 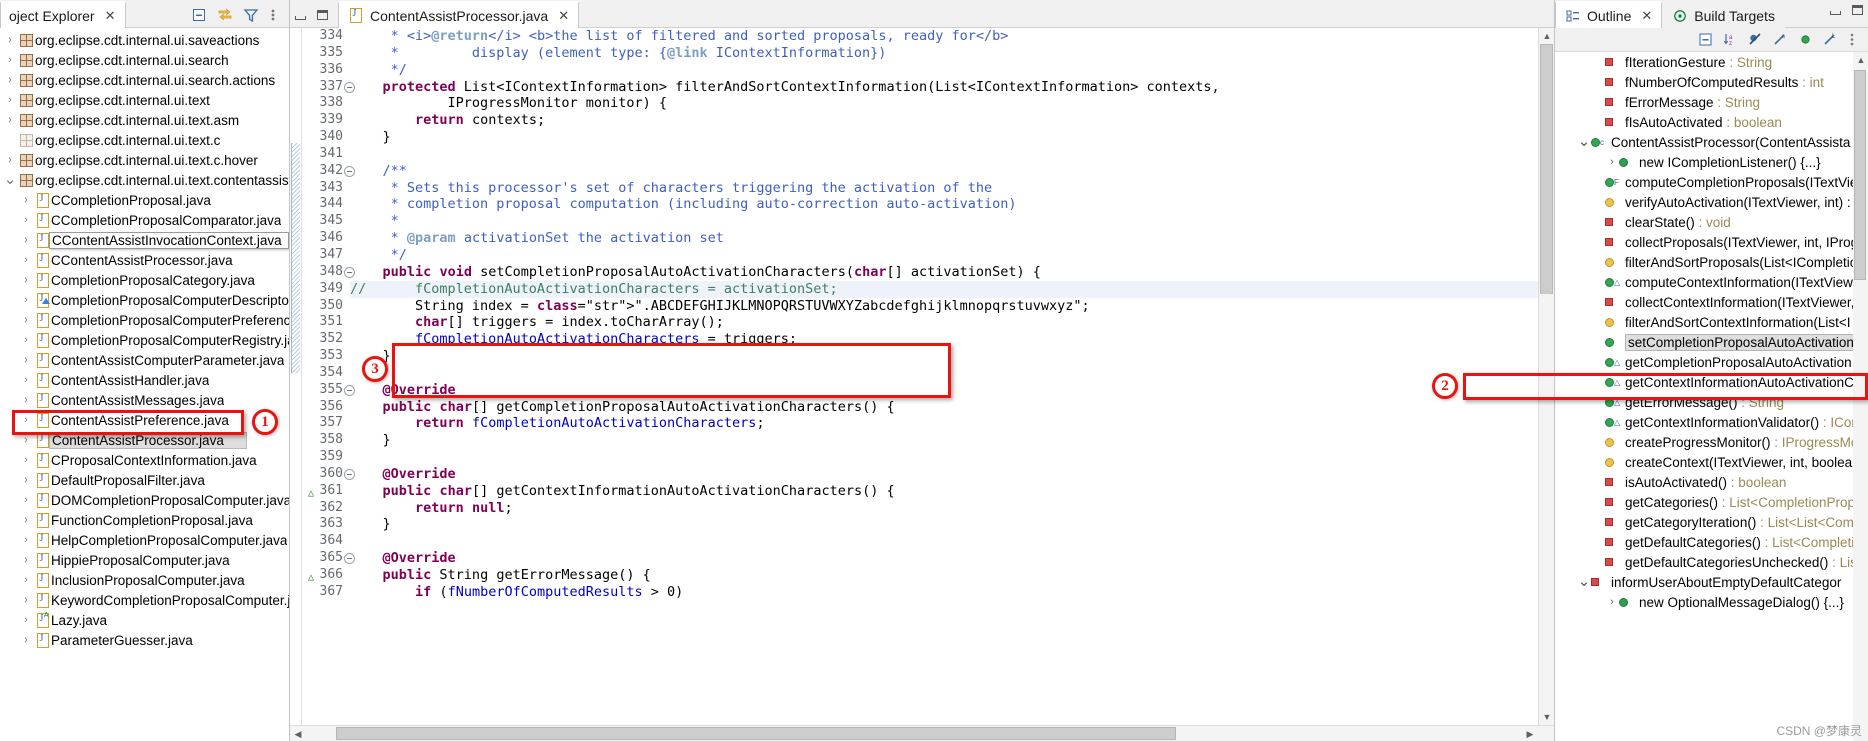 What do you see at coordinates (1711, 542) in the screenshot?
I see `outline-item: getDefaultCategories() : List<Completio` at bounding box center [1711, 542].